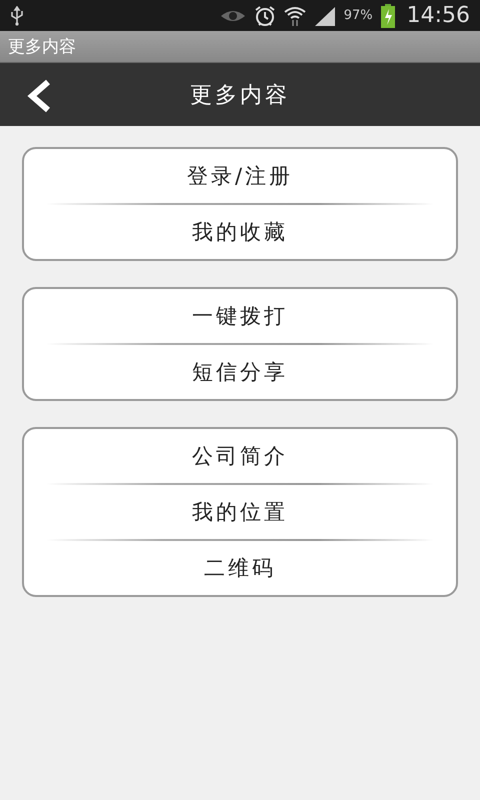 The height and width of the screenshot is (800, 480). What do you see at coordinates (265, 15) in the screenshot?
I see `alarm-icon` at bounding box center [265, 15].